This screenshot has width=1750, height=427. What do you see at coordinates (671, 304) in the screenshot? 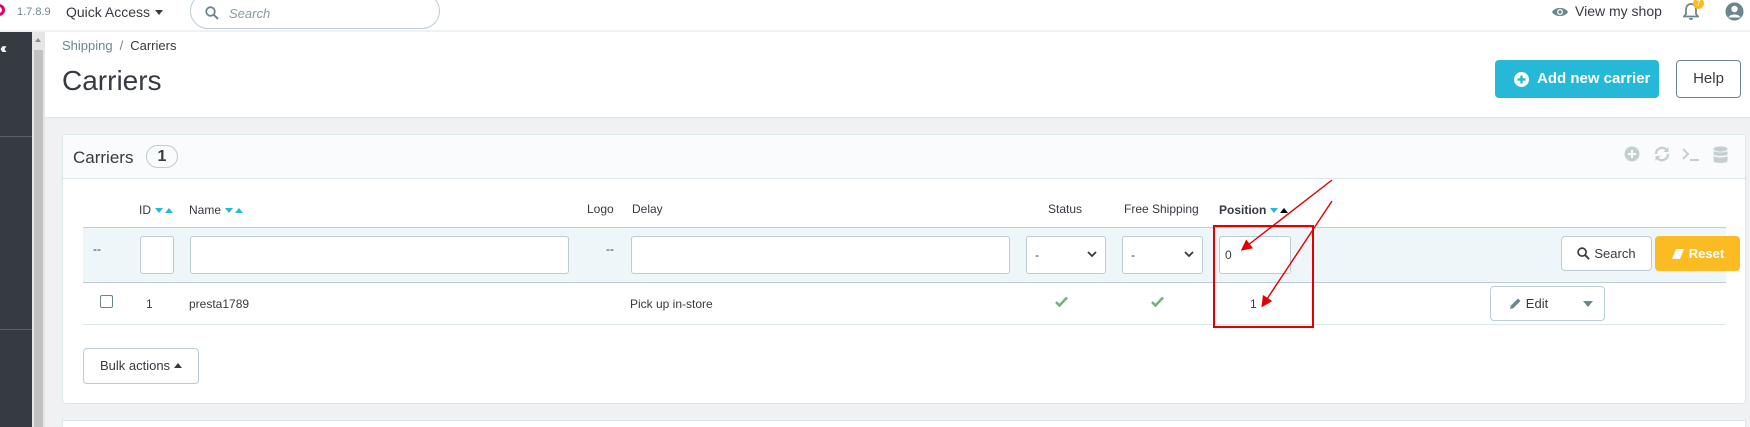
I see `row-delay: Pick up in-store` at bounding box center [671, 304].